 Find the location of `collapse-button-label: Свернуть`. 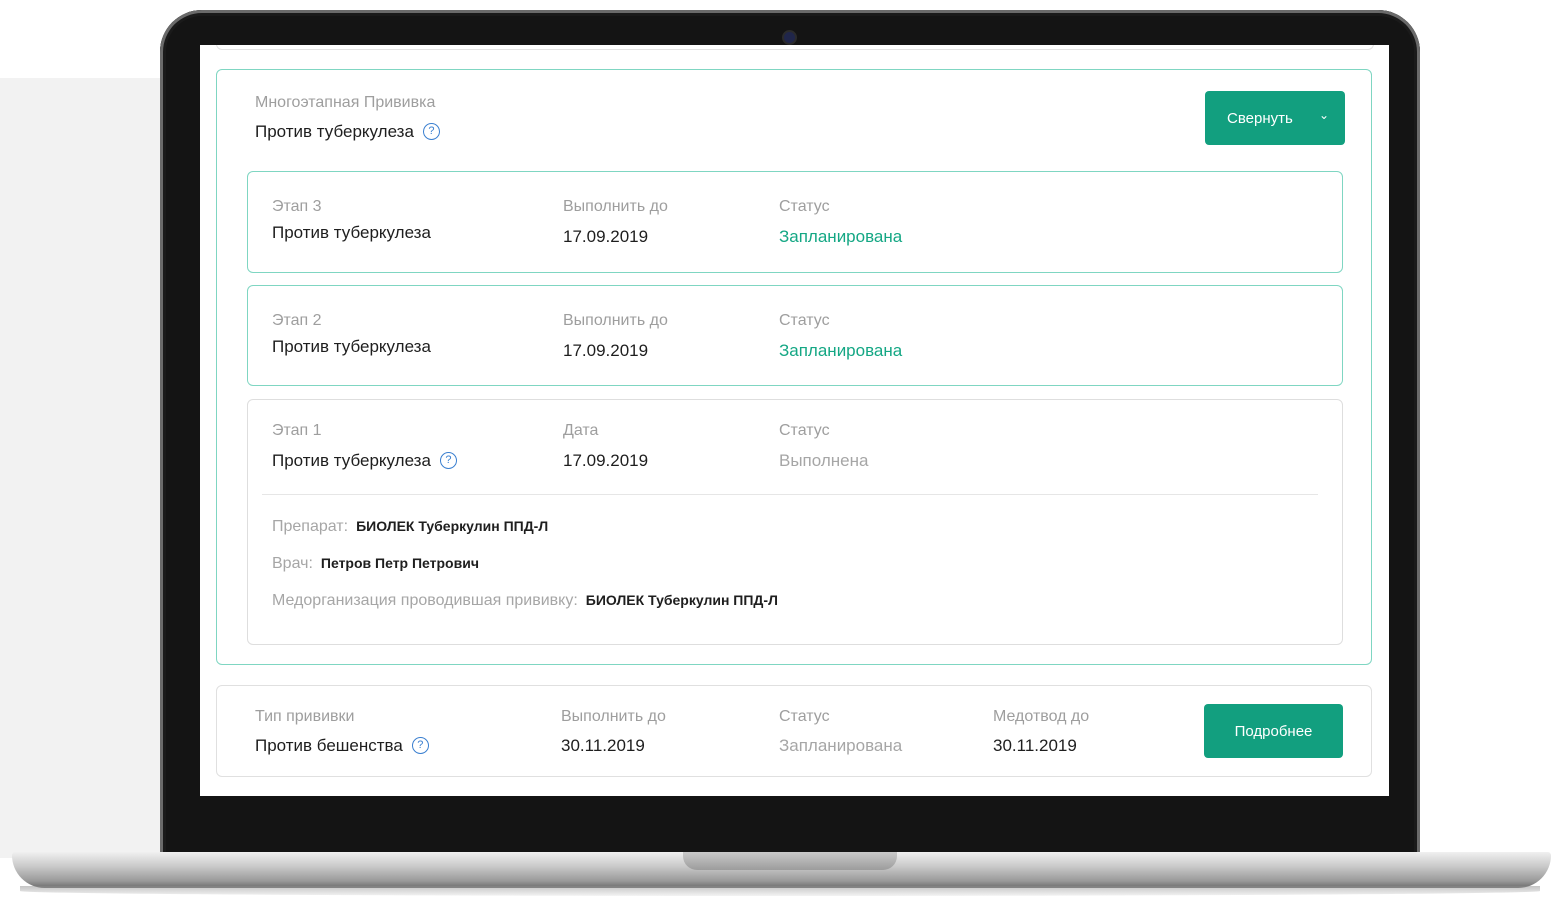

collapse-button-label: Свернуть is located at coordinates (1260, 118).